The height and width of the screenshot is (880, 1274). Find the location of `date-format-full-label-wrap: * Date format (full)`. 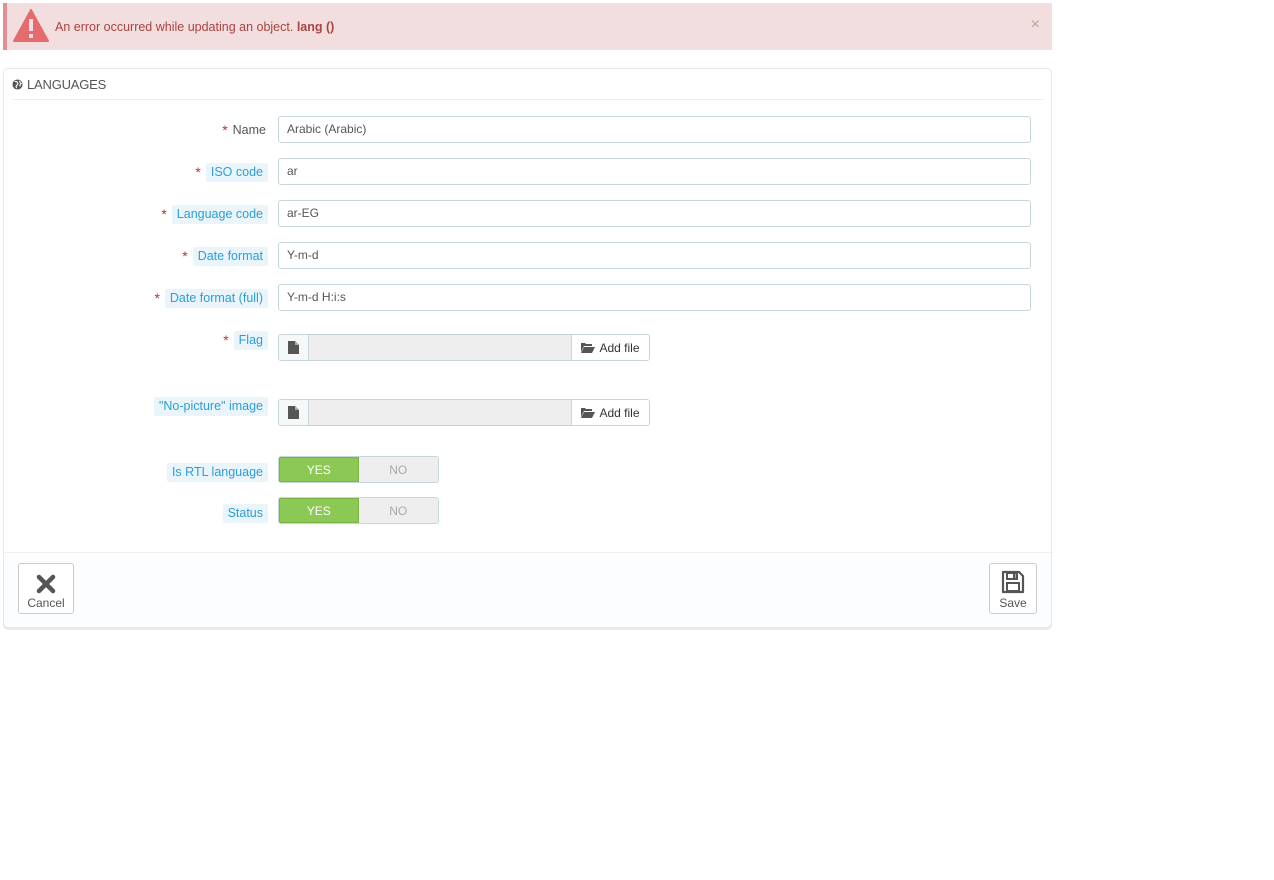

date-format-full-label-wrap: * Date format (full) is located at coordinates (211, 298).